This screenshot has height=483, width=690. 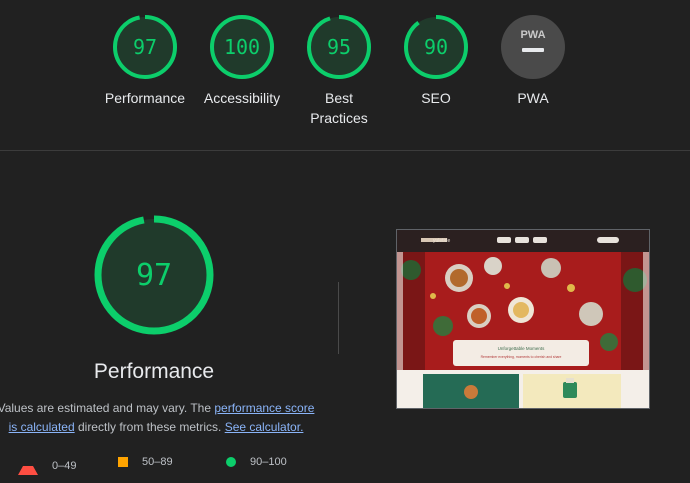 I want to click on gauge-pwa: PWA PWA, so click(x=533, y=61).